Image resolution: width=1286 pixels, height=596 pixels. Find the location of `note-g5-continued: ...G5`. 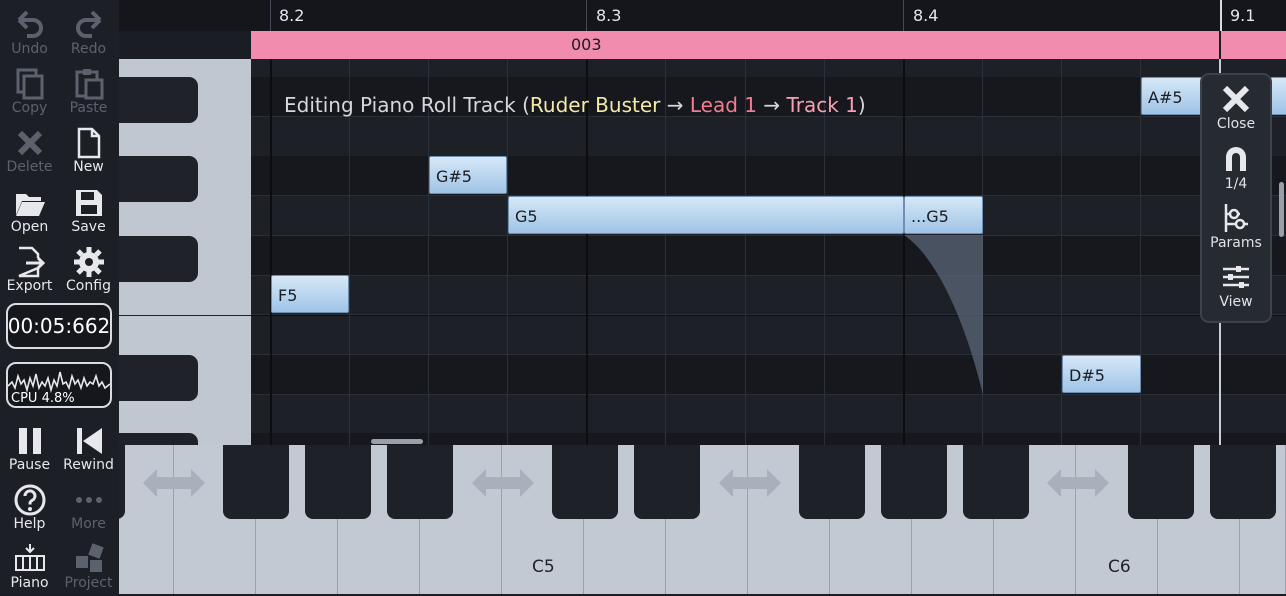

note-g5-continued: ...G5 is located at coordinates (943, 215).